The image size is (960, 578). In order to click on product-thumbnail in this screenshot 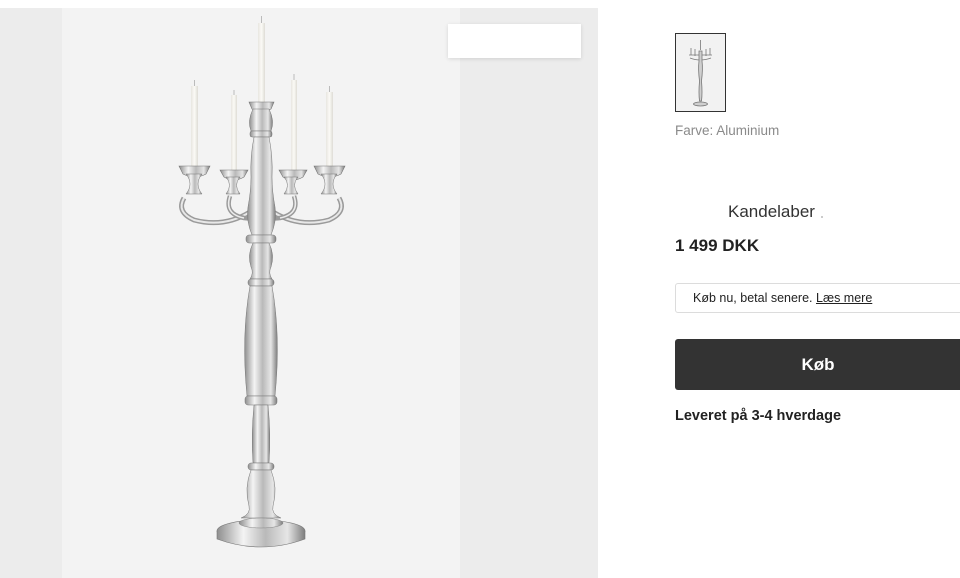, I will do `click(700, 72)`.